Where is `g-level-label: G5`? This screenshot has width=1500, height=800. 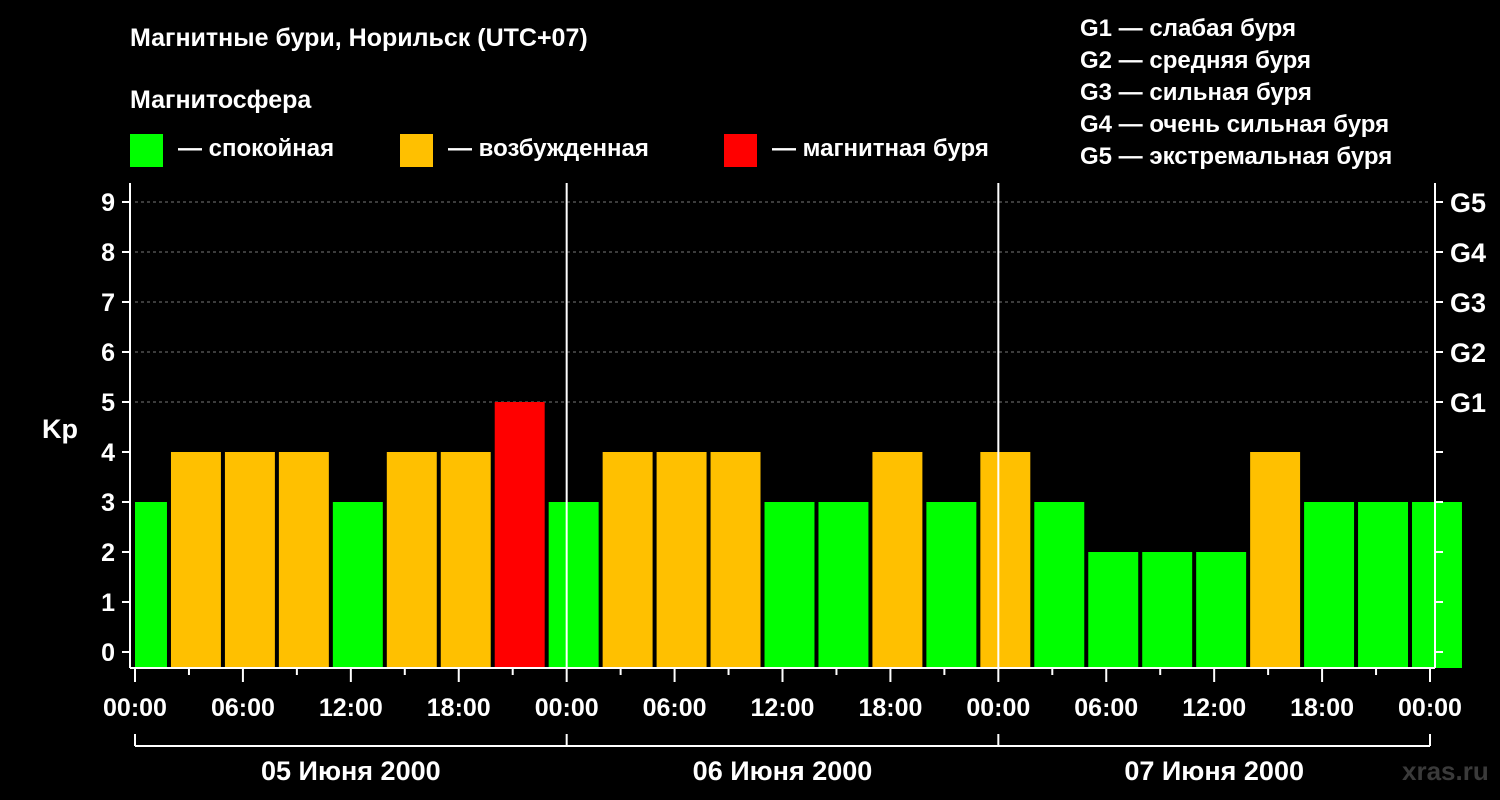
g-level-label: G5 is located at coordinates (1468, 203).